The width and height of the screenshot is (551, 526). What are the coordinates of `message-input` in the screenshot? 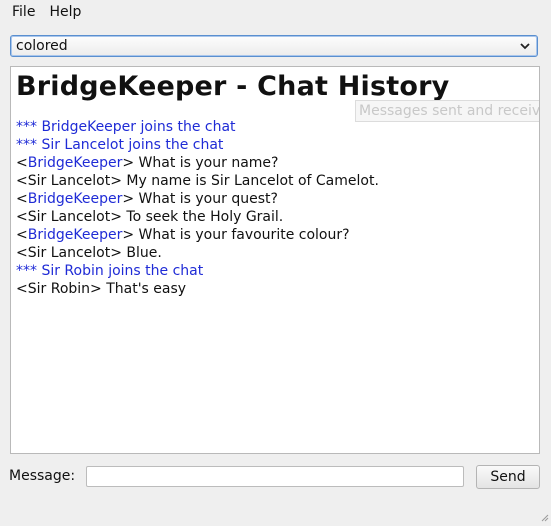 It's located at (275, 476).